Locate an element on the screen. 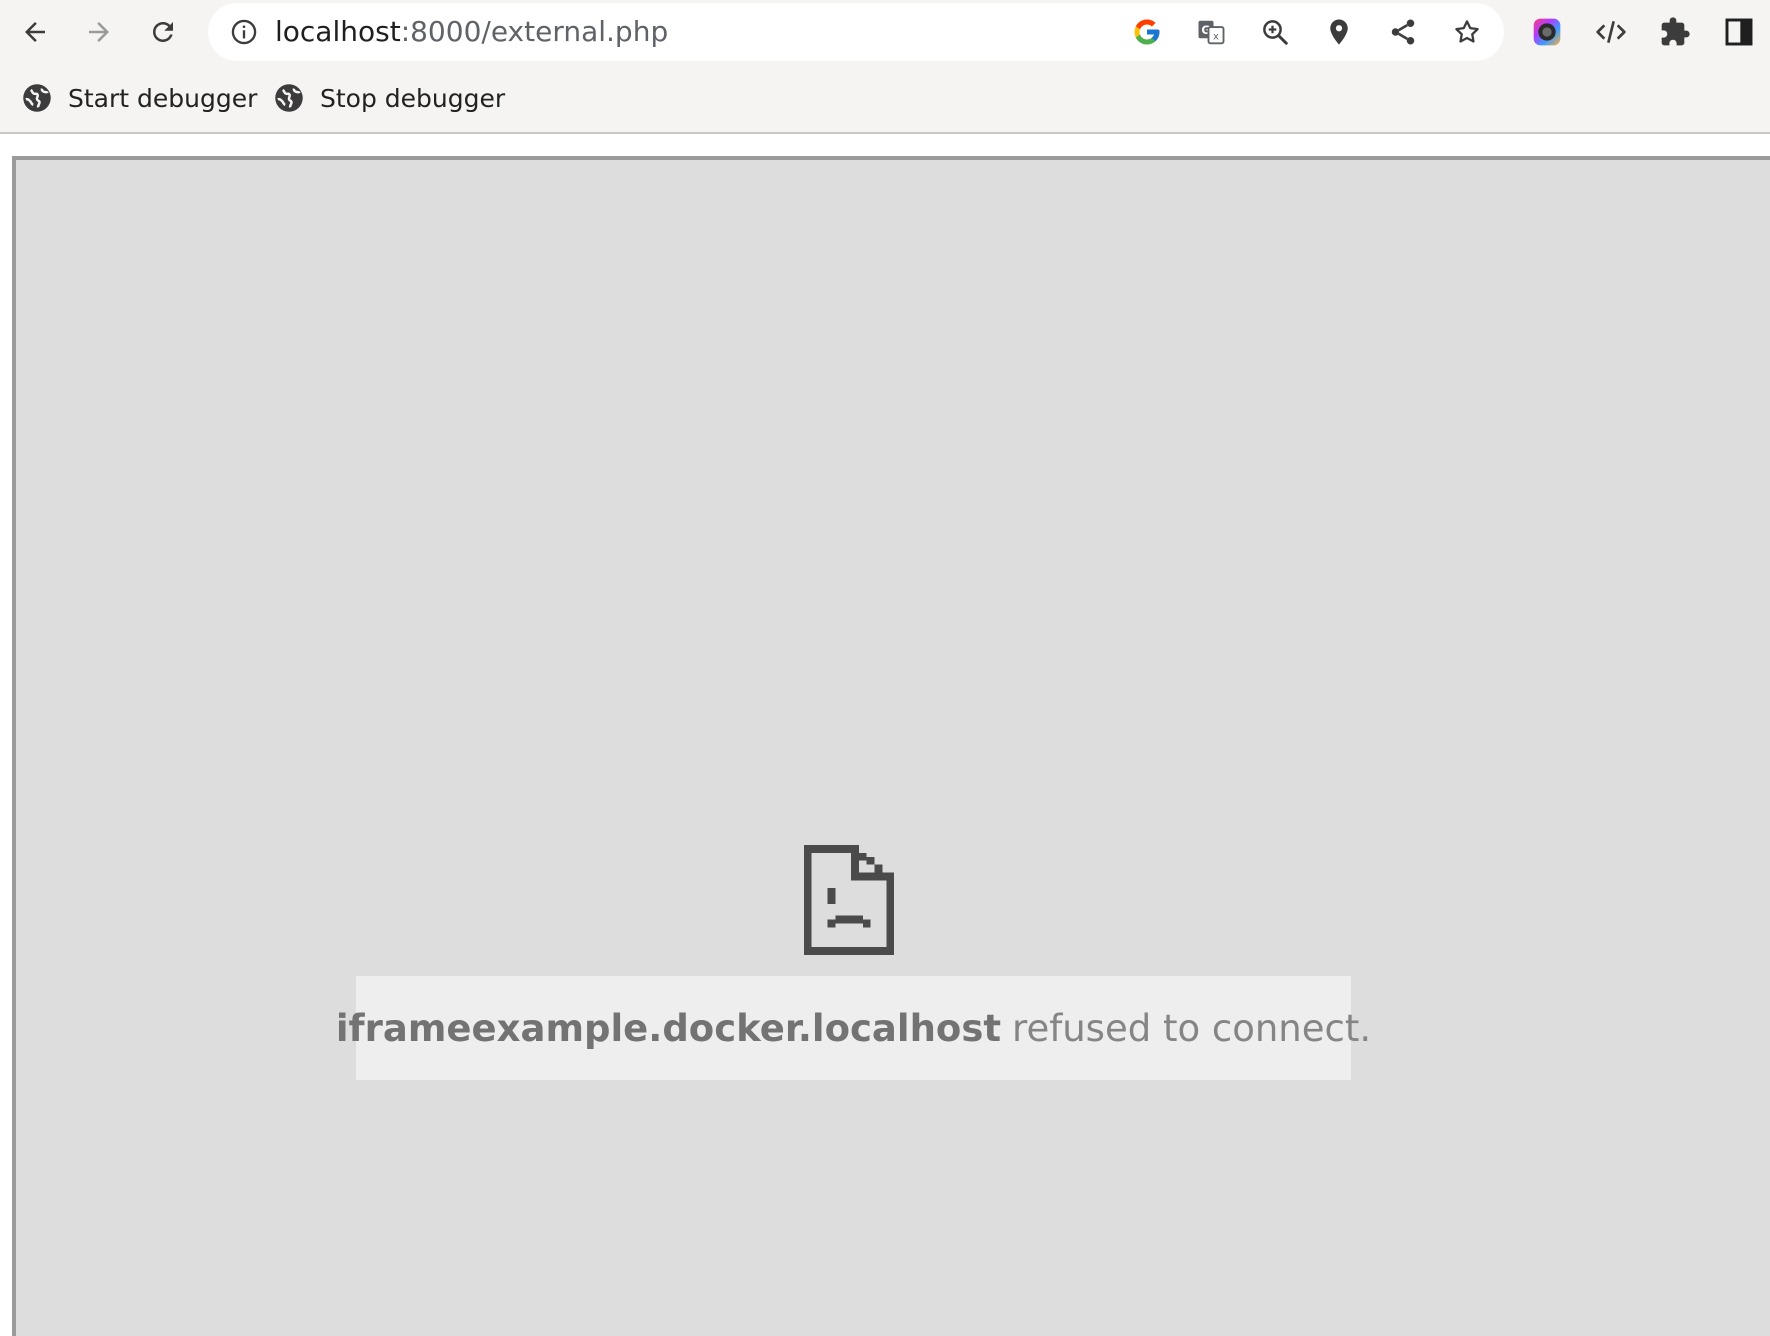 This screenshot has width=1770, height=1336. url-text: localhost:8000/external.php is located at coordinates (471, 32).